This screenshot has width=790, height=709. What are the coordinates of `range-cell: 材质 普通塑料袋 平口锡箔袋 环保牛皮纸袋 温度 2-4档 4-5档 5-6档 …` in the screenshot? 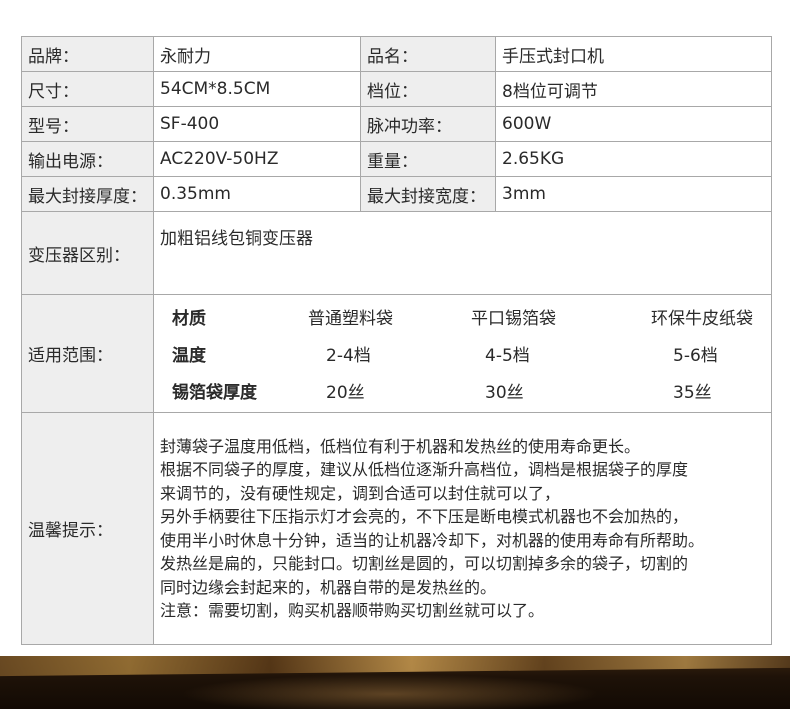 It's located at (462, 353).